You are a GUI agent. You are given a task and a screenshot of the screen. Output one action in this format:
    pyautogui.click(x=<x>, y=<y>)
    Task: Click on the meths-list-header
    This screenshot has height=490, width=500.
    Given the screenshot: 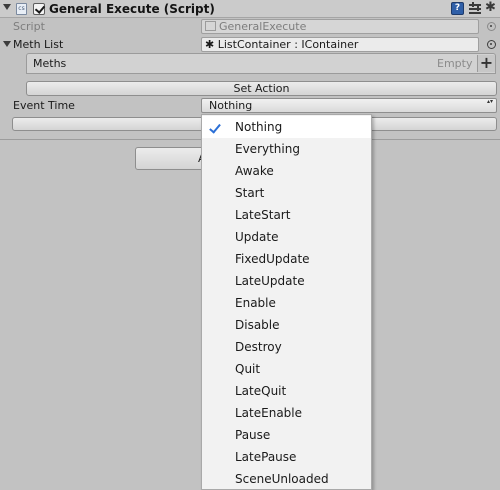 What is the action you would take?
    pyautogui.click(x=261, y=63)
    